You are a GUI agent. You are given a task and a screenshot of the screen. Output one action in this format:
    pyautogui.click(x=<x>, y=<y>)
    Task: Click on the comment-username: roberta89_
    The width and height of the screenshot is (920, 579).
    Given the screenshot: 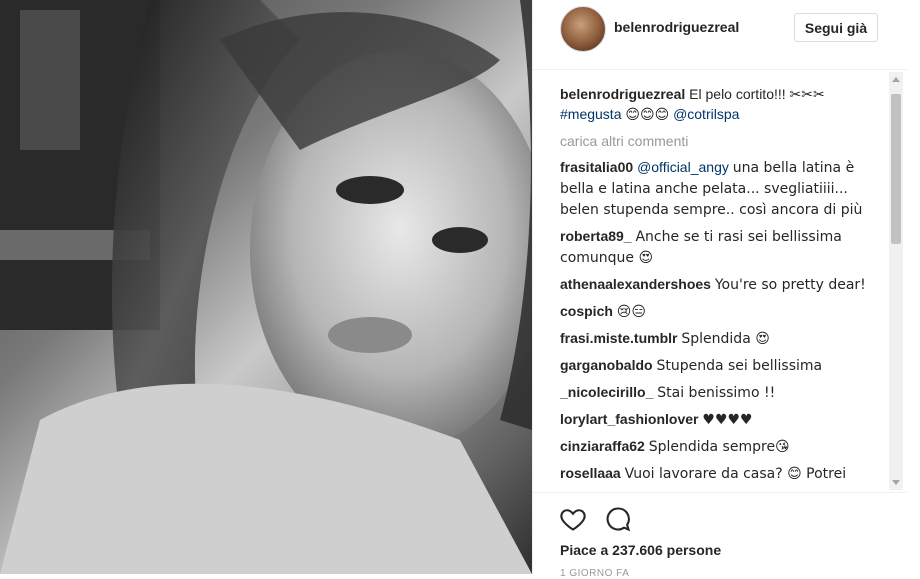 What is the action you would take?
    pyautogui.click(x=596, y=236)
    